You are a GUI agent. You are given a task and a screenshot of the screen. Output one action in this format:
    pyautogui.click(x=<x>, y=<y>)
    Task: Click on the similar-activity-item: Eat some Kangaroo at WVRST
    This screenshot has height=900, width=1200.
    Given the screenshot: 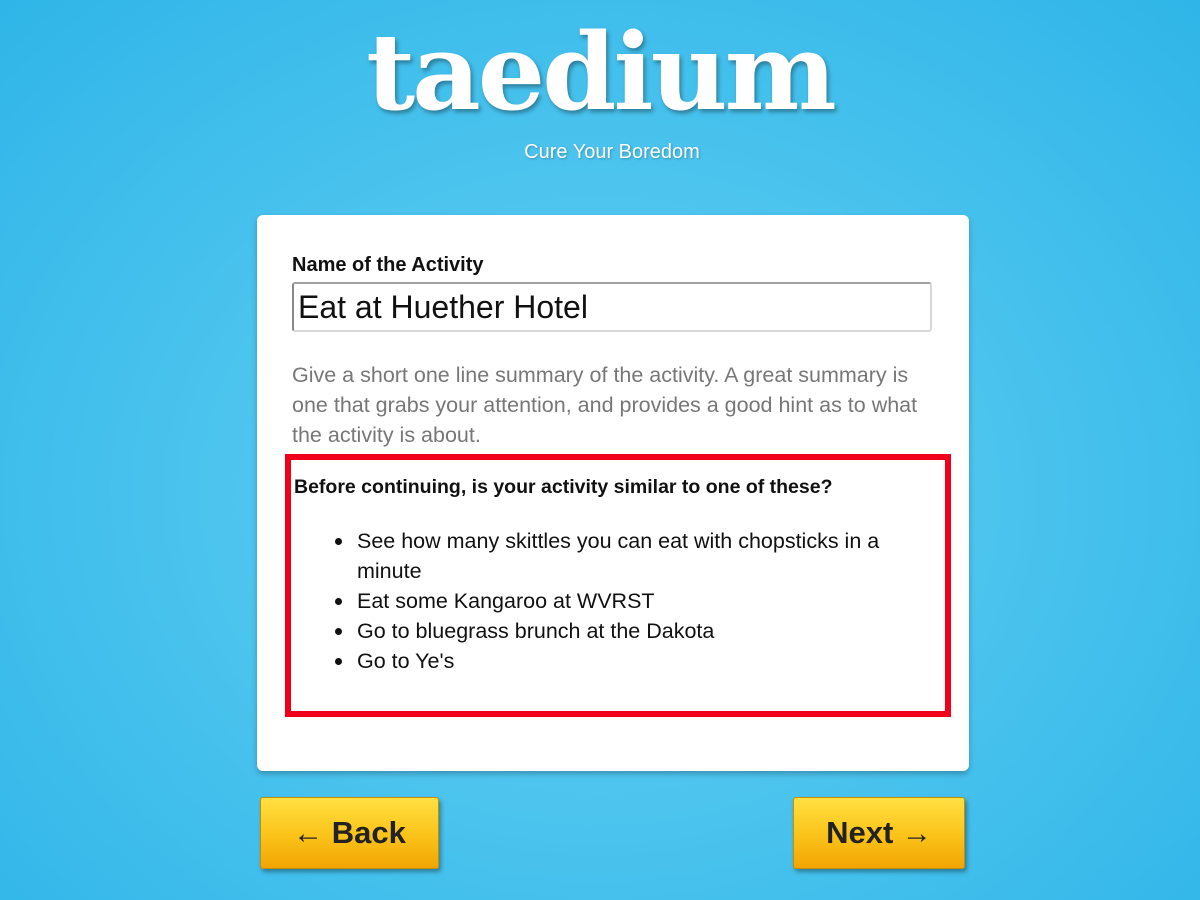 What is the action you would take?
    pyautogui.click(x=641, y=601)
    